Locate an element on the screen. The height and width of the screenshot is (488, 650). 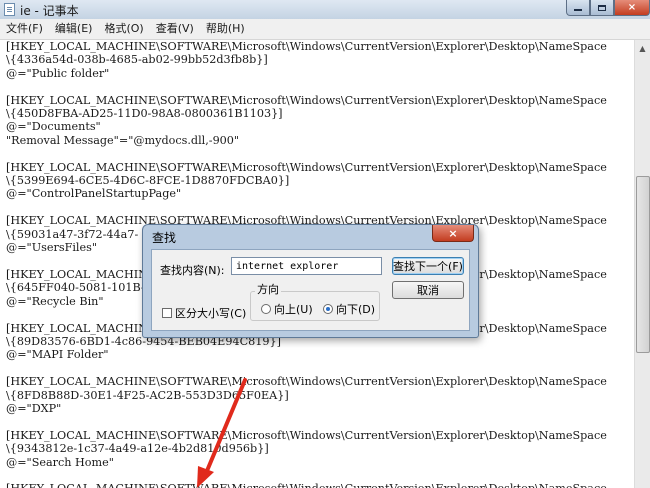
editor-line: \{9343812e-1c37-4a49-a12e-4b2d810d956b}] is located at coordinates (137, 449).